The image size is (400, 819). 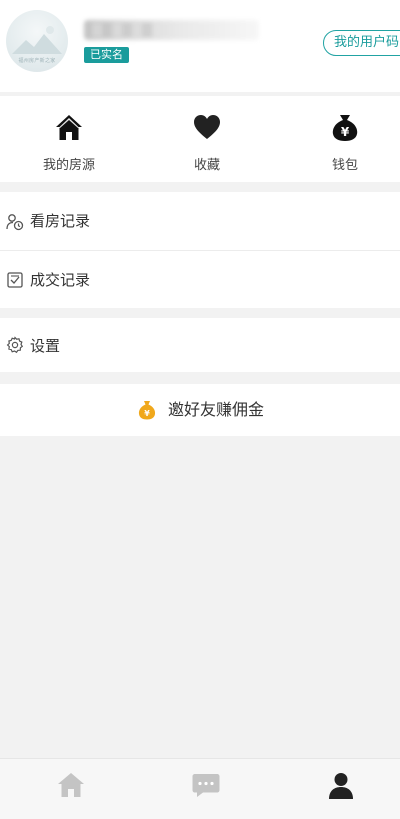 What do you see at coordinates (15, 280) in the screenshot?
I see `checklist-icon` at bounding box center [15, 280].